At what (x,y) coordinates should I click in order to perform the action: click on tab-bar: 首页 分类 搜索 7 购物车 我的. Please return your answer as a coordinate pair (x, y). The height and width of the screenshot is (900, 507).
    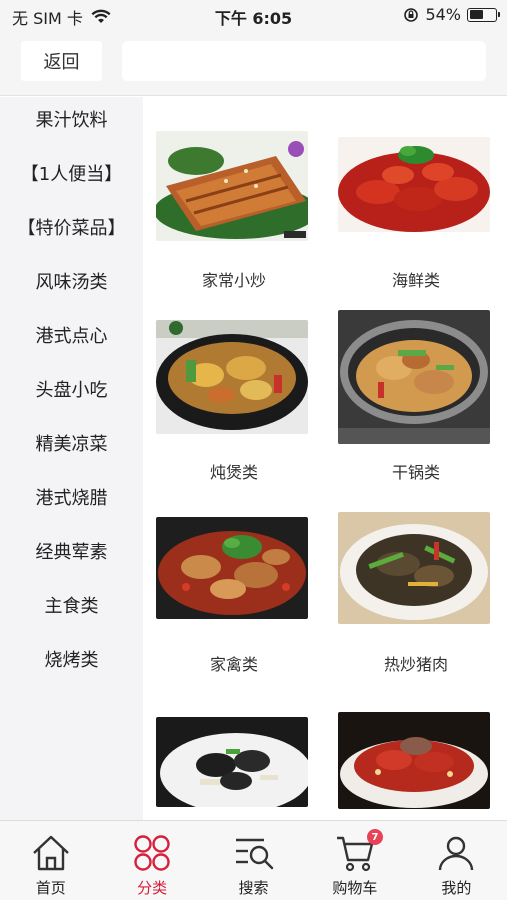
    Looking at the image, I should click on (253, 860).